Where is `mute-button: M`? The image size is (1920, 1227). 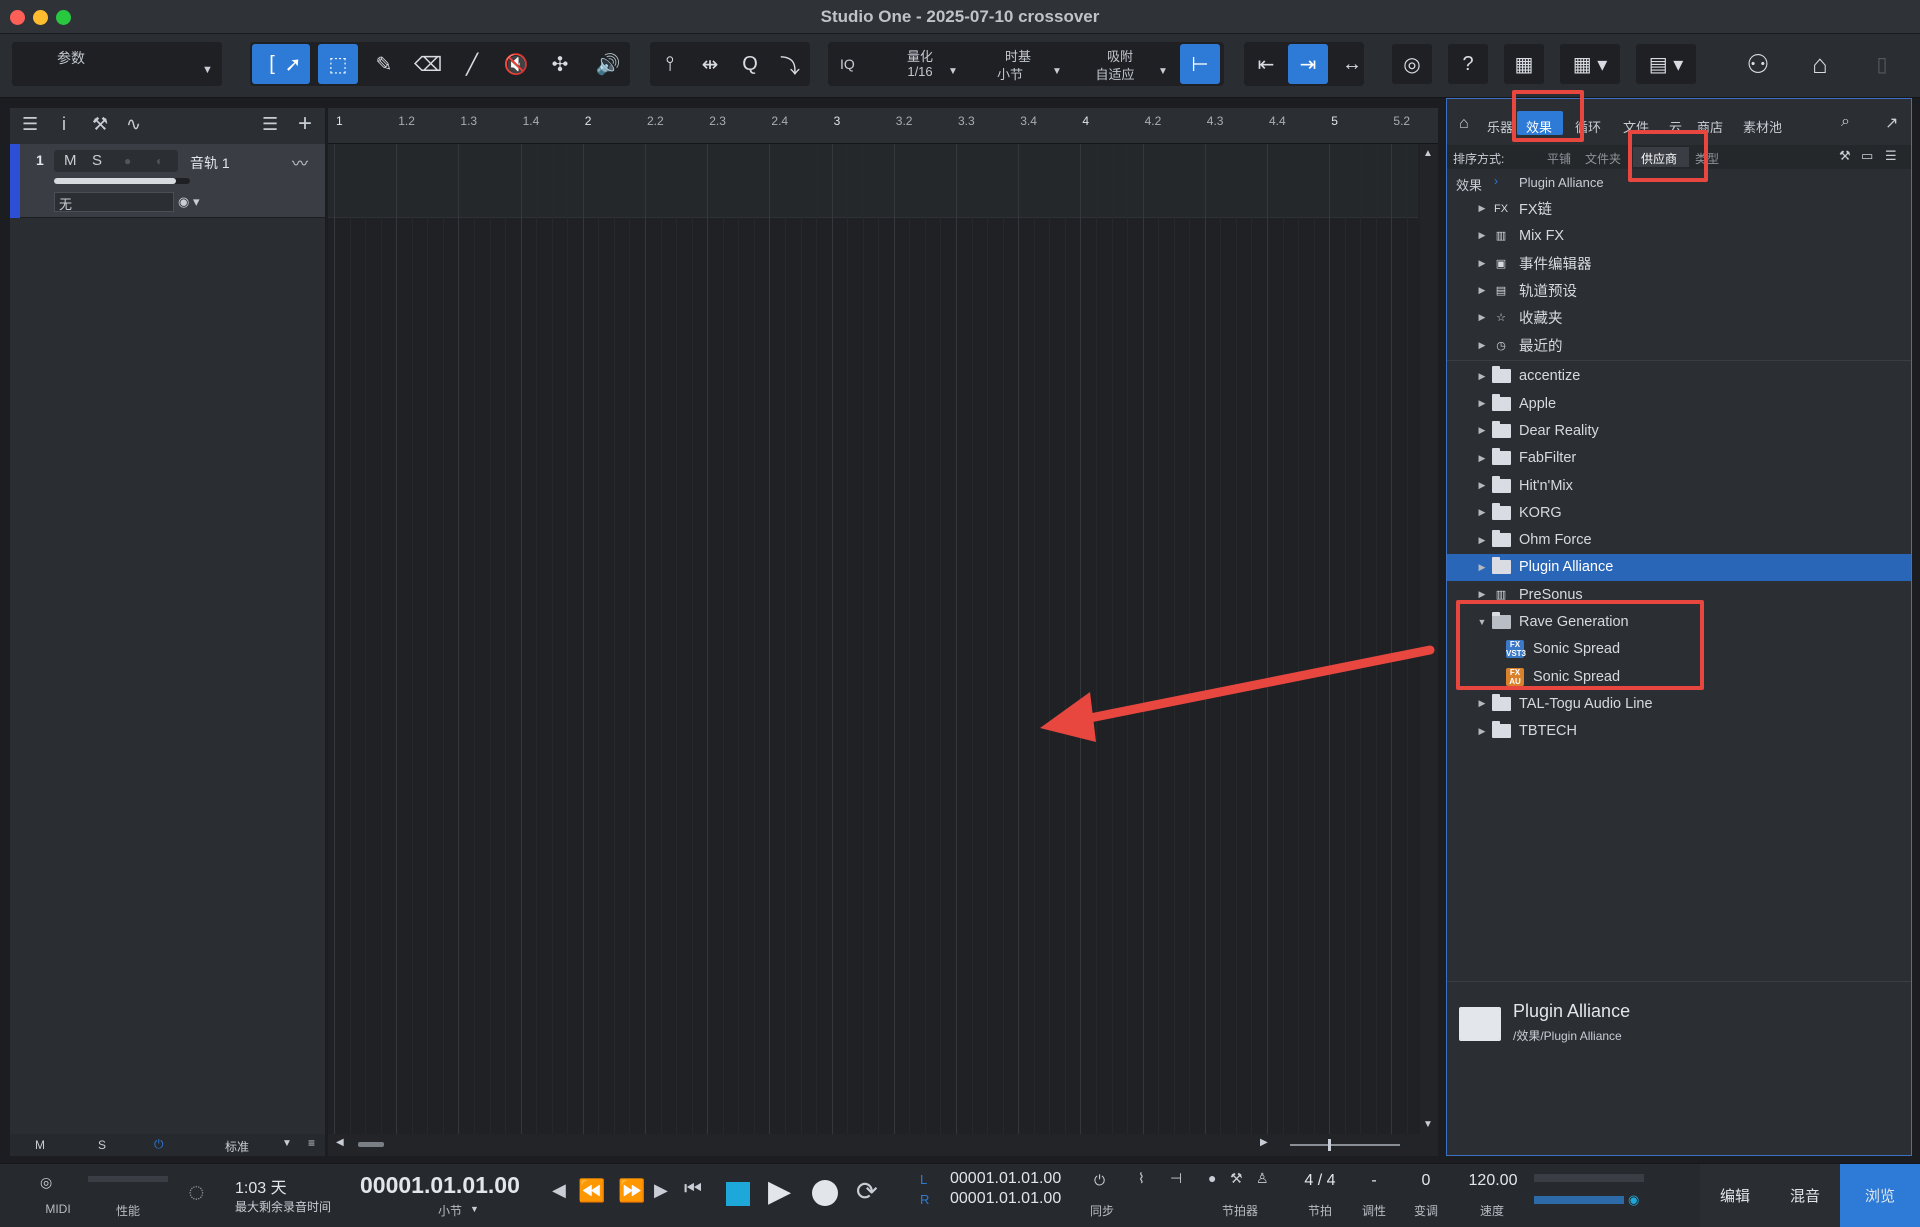
mute-button: M is located at coordinates (70, 160).